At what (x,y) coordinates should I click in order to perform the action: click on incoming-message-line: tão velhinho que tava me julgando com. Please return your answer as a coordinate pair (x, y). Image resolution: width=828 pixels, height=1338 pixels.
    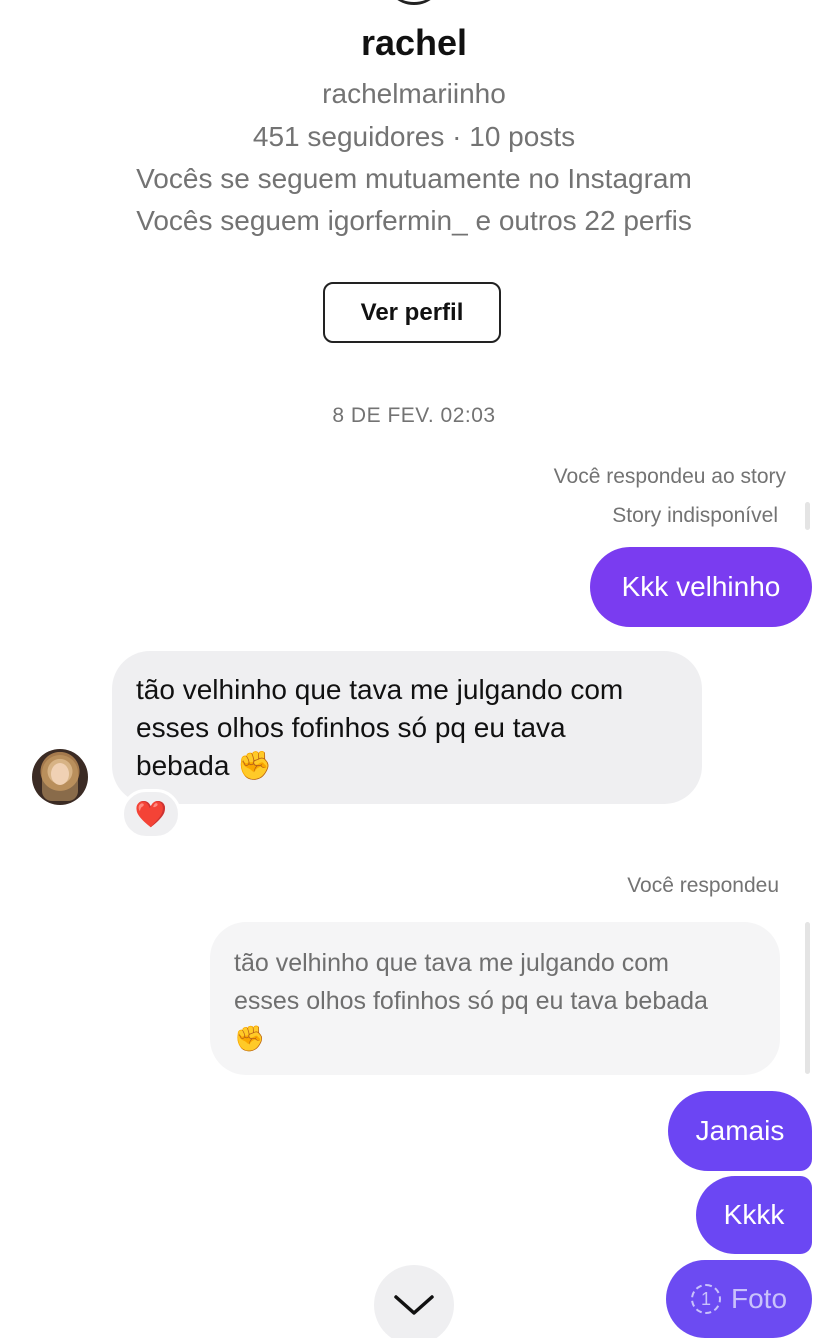
    Looking at the image, I should click on (380, 689).